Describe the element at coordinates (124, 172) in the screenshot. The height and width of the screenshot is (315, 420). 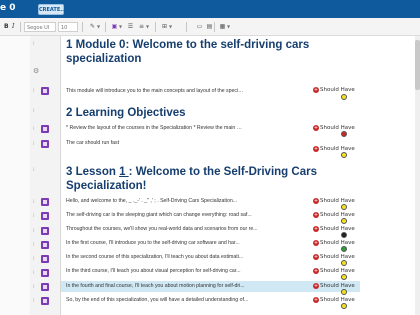
I see `heading-link: 1` at that location.